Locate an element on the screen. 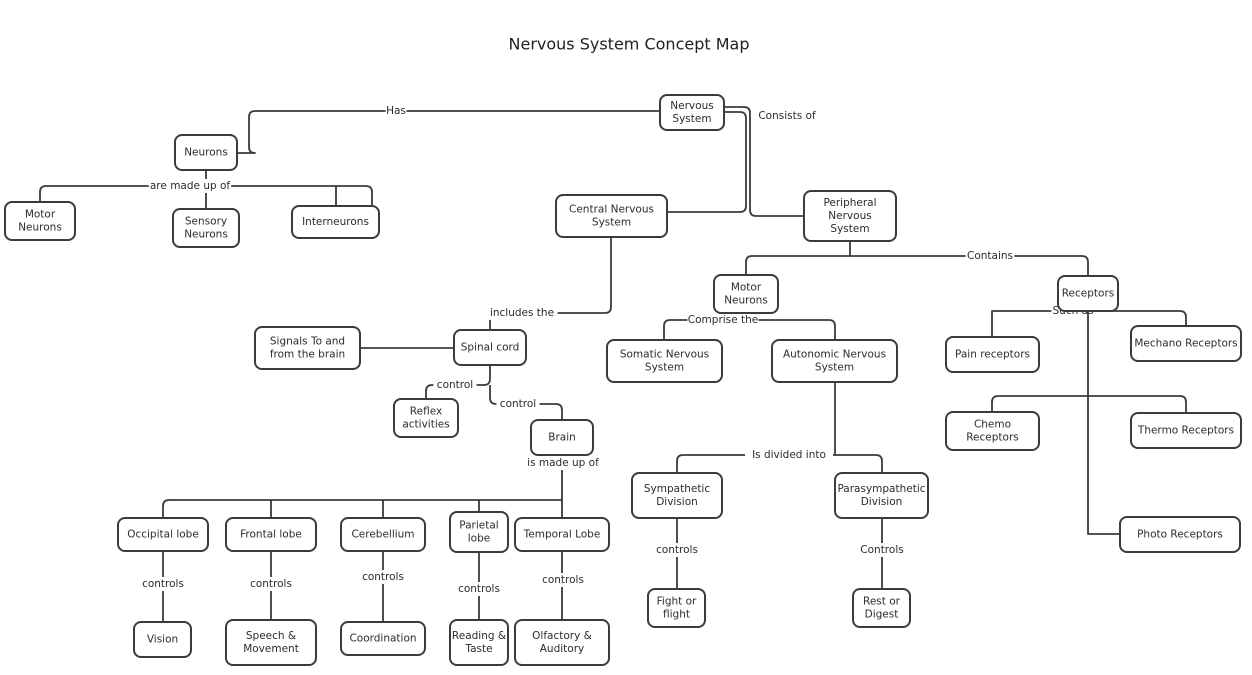 Image resolution: width=1252 pixels, height=675 pixels. node-reading_taste: Reading & Taste is located at coordinates (479, 642).